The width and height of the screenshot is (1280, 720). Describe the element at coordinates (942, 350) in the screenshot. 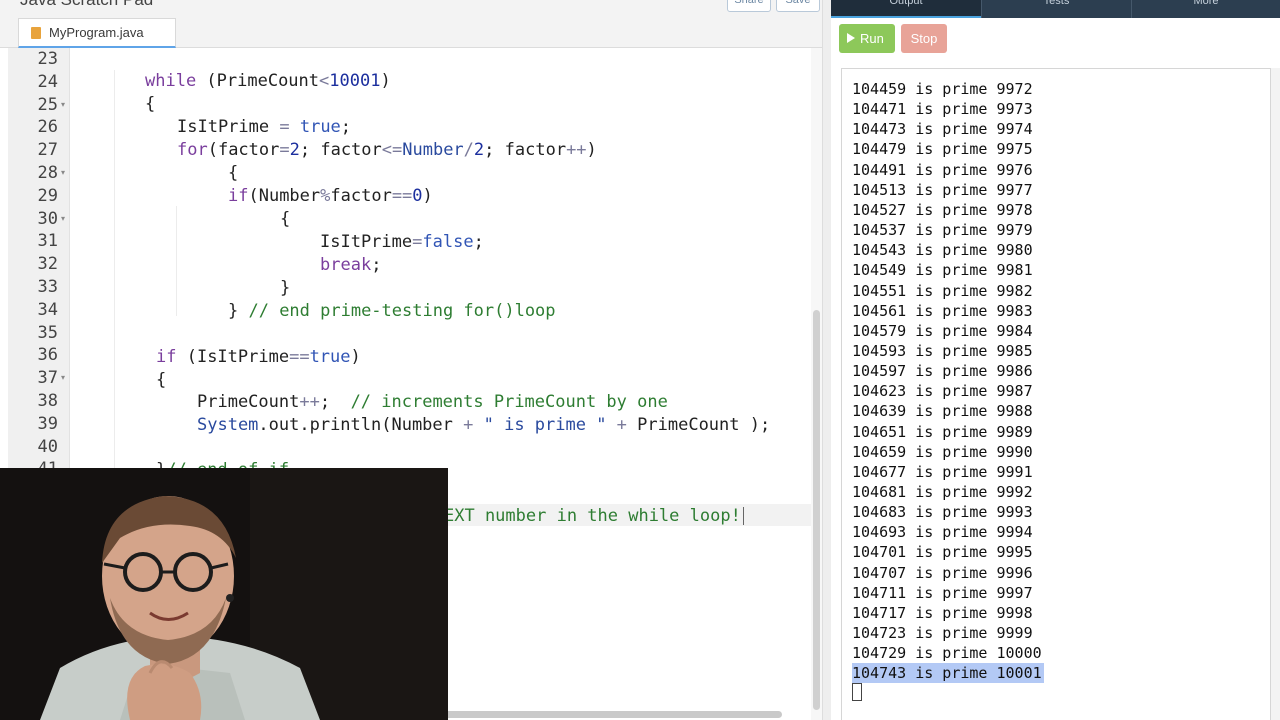

I see `console-line: 104593 is prime 9985` at that location.